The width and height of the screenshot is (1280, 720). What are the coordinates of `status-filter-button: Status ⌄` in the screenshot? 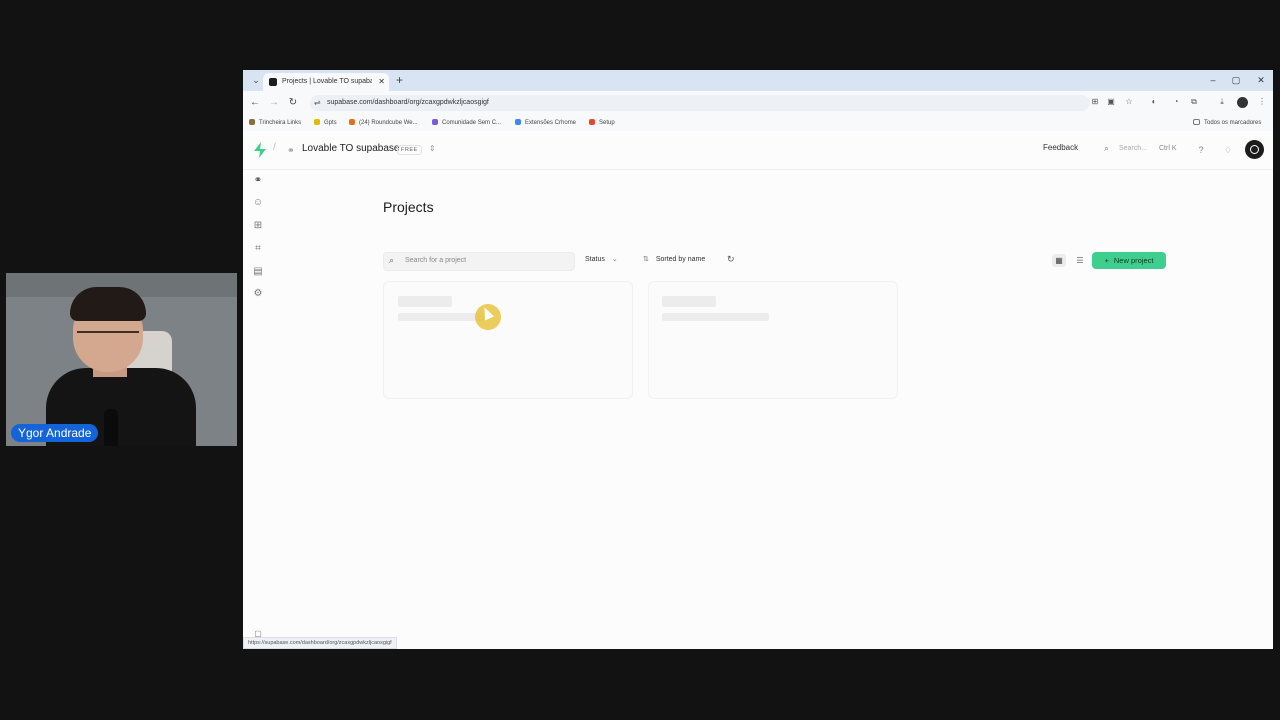 It's located at (601, 259).